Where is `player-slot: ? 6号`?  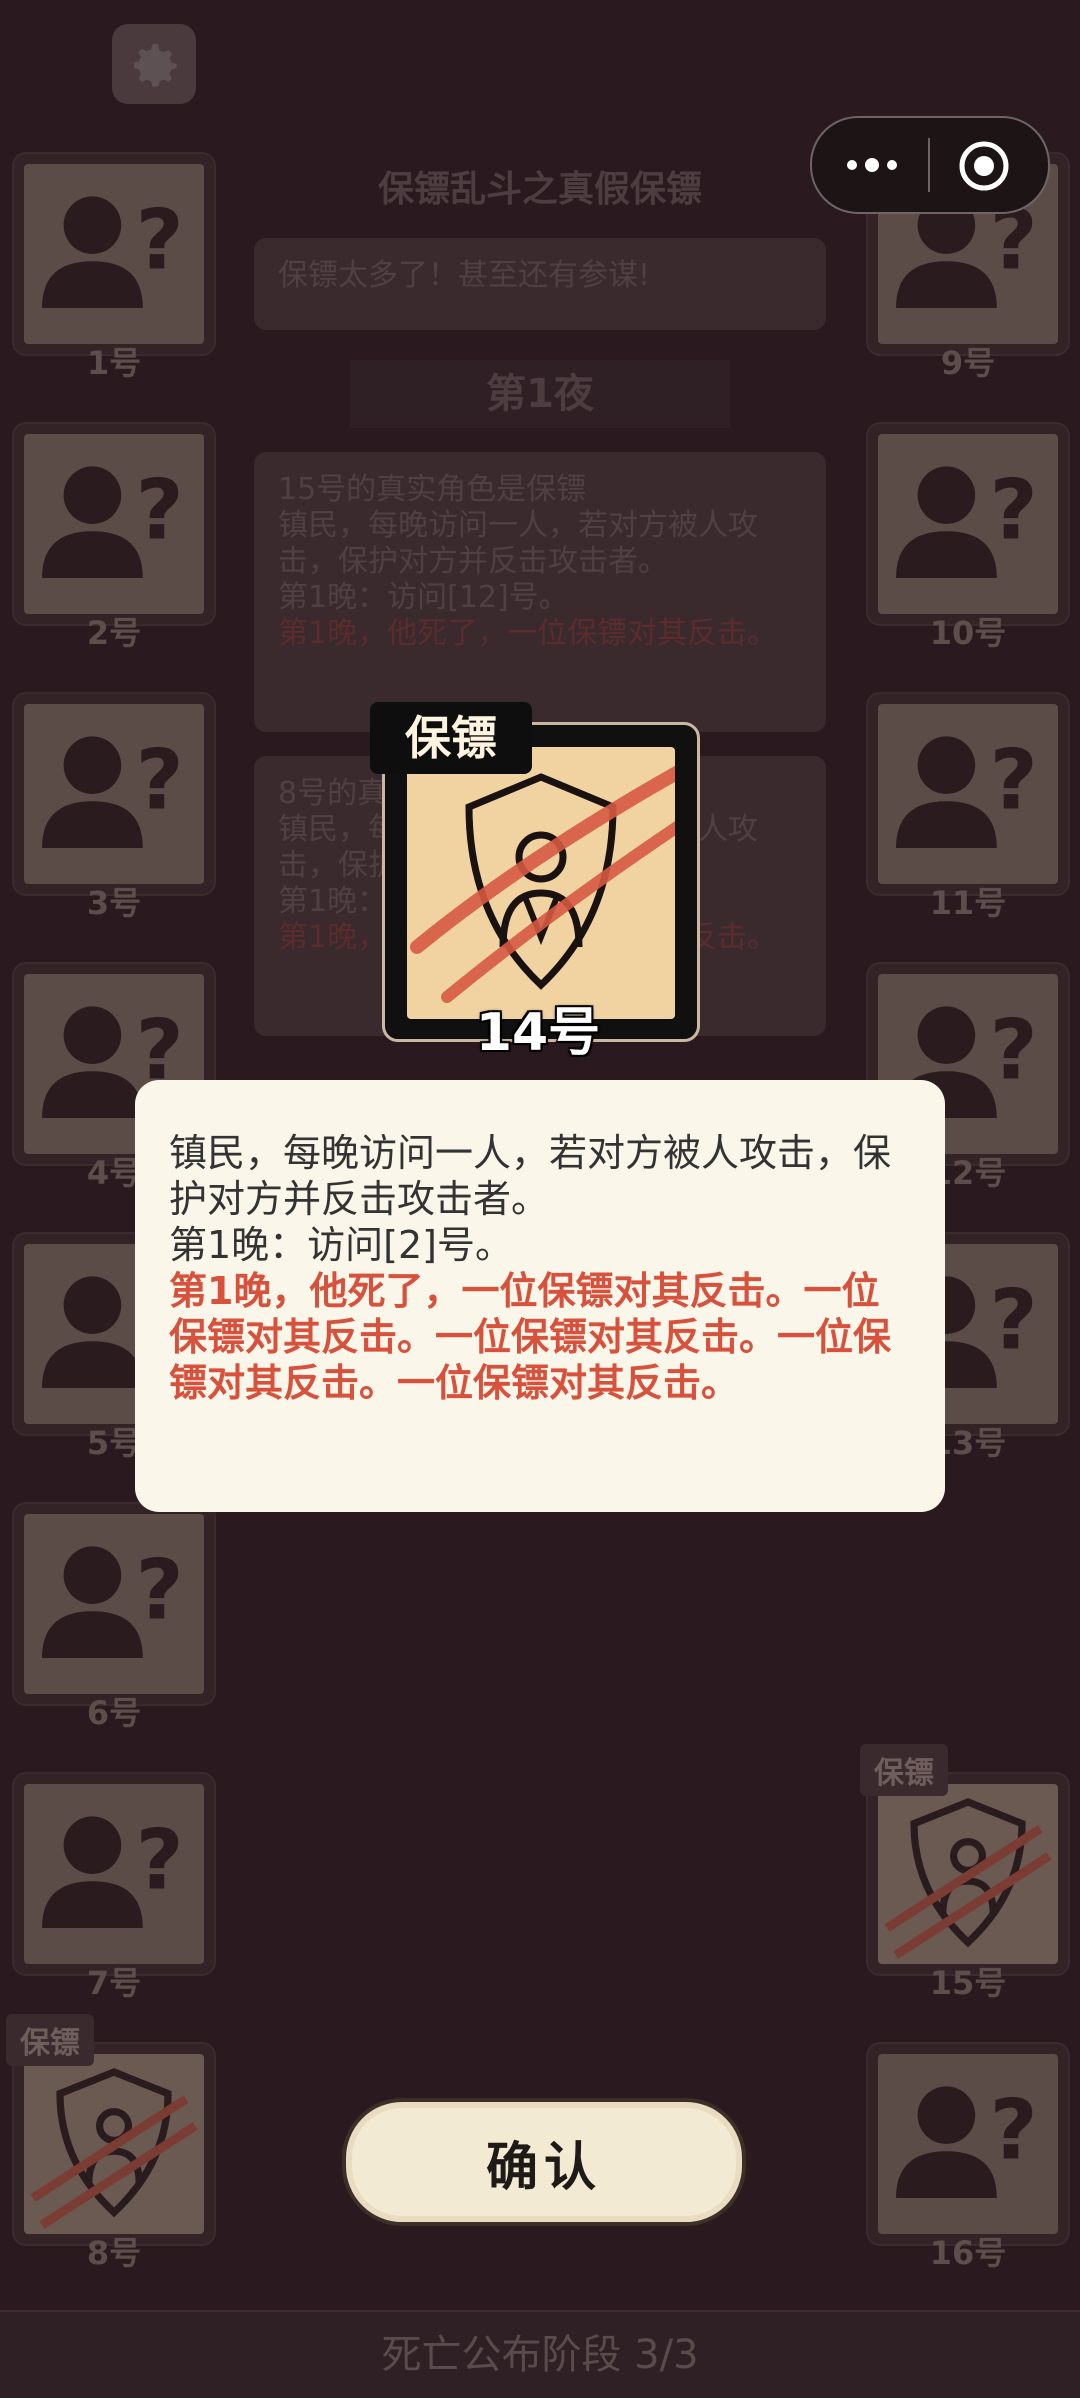
player-slot: ? 6号 is located at coordinates (114, 1617).